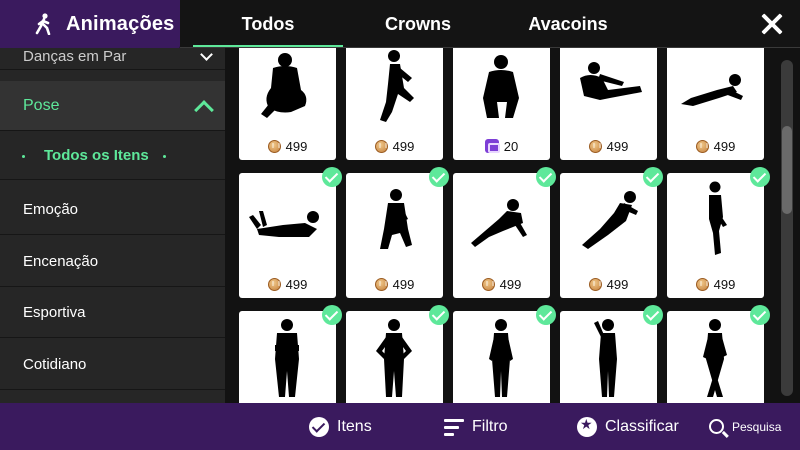 The image size is (800, 450). I want to click on sidebar-item-label: Encenação, so click(61, 261).